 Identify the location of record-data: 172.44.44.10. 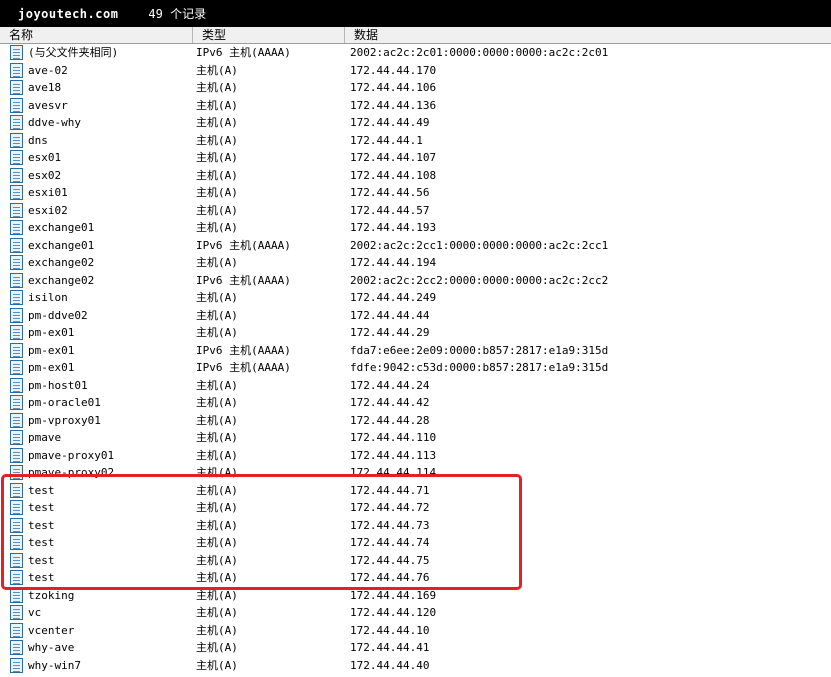
(390, 630).